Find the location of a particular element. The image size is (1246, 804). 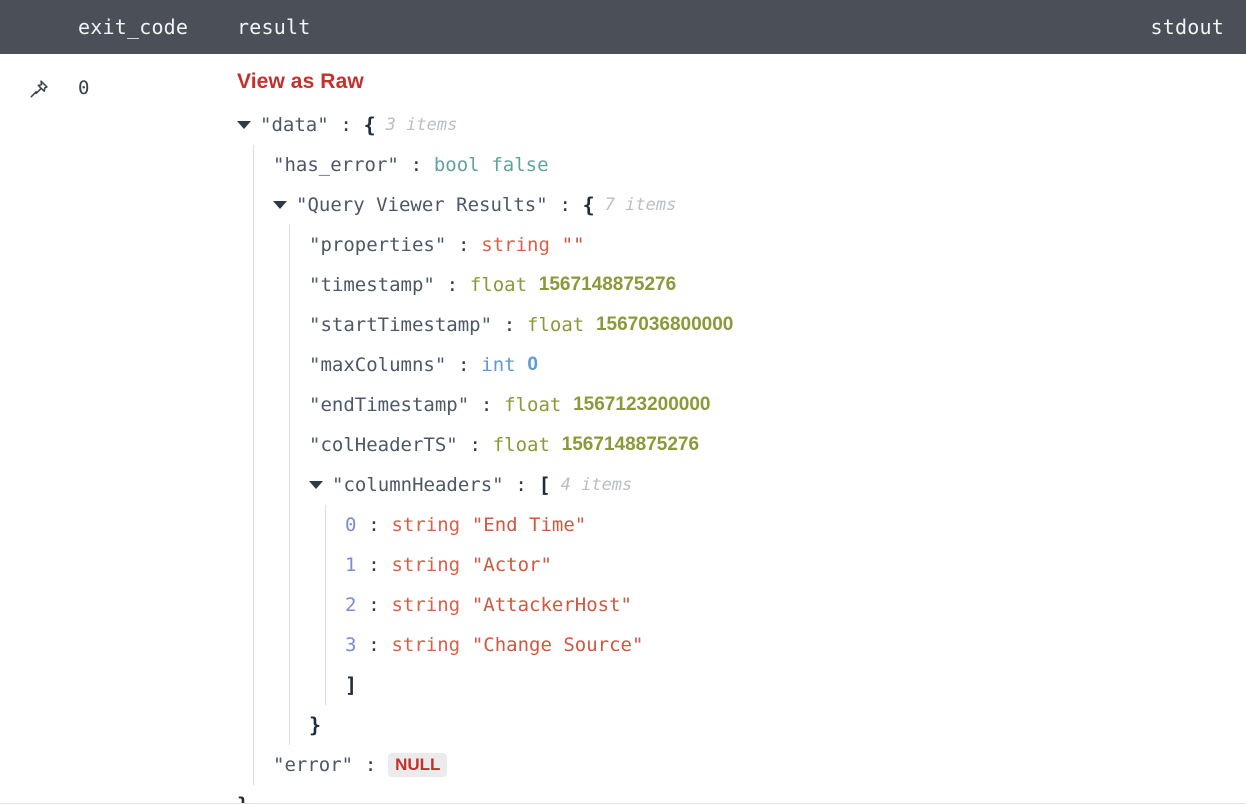

pin-icon is located at coordinates (39, 89).